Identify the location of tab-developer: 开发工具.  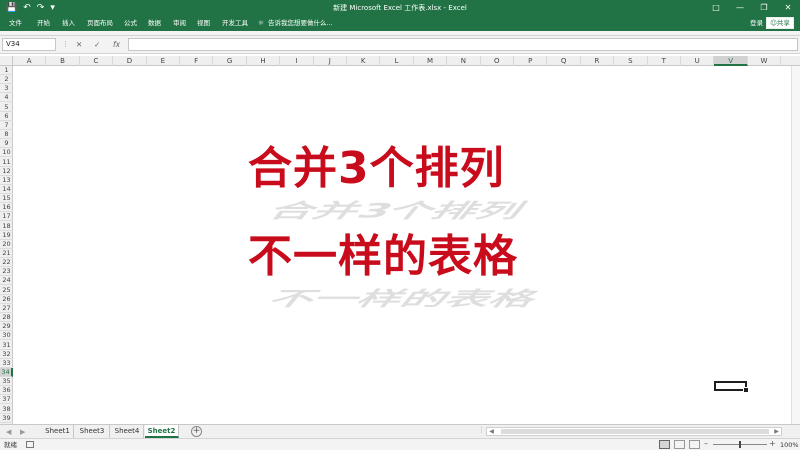
(235, 23).